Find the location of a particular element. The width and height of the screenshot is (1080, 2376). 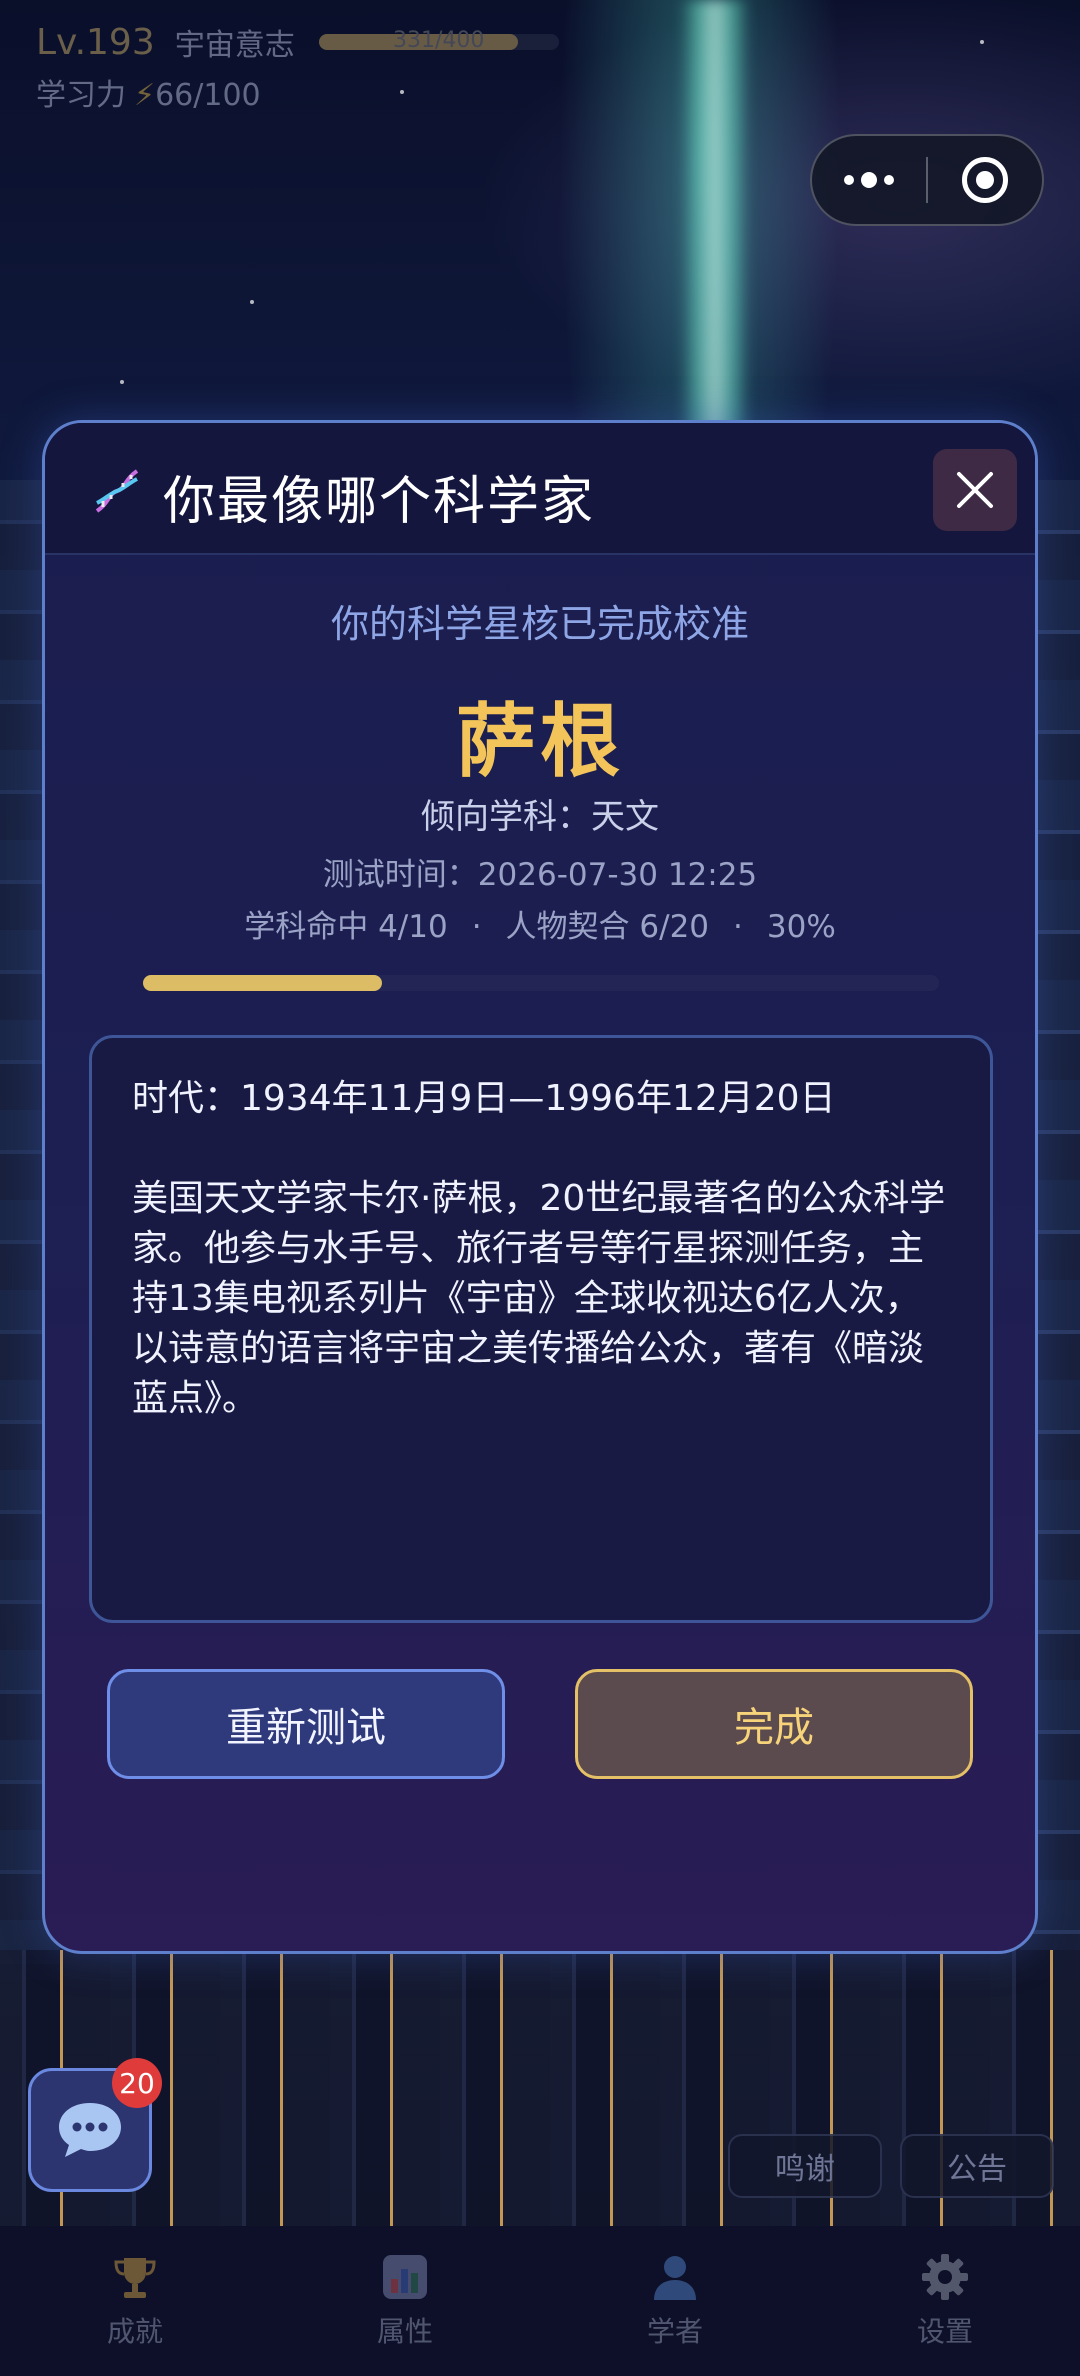

player-title: 宇宙意志 is located at coordinates (234, 45).